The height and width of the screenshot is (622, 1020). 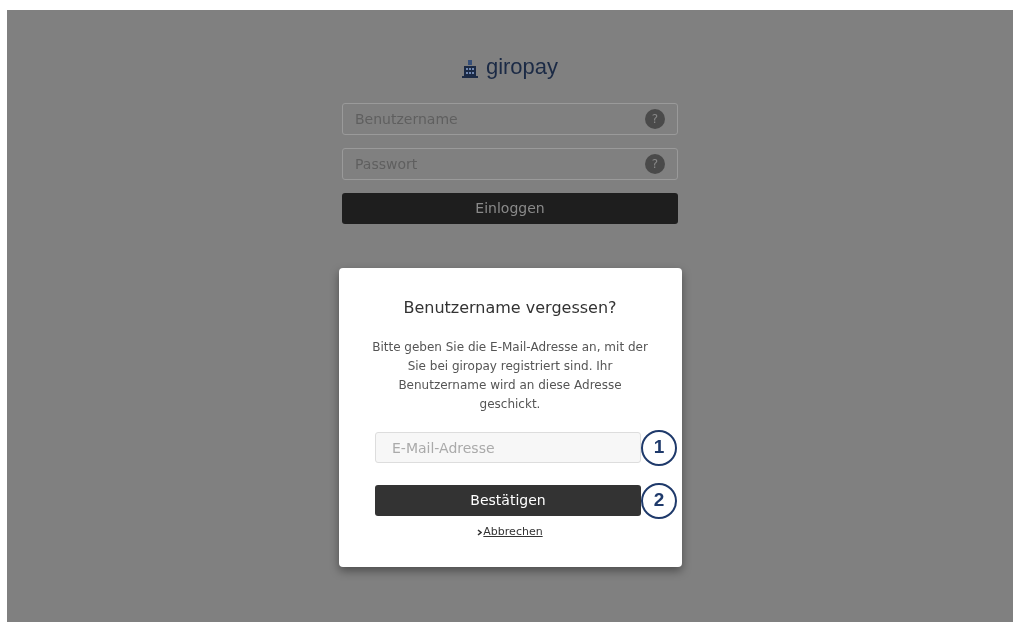 What do you see at coordinates (508, 500) in the screenshot?
I see `confirm-button: Bestätigen` at bounding box center [508, 500].